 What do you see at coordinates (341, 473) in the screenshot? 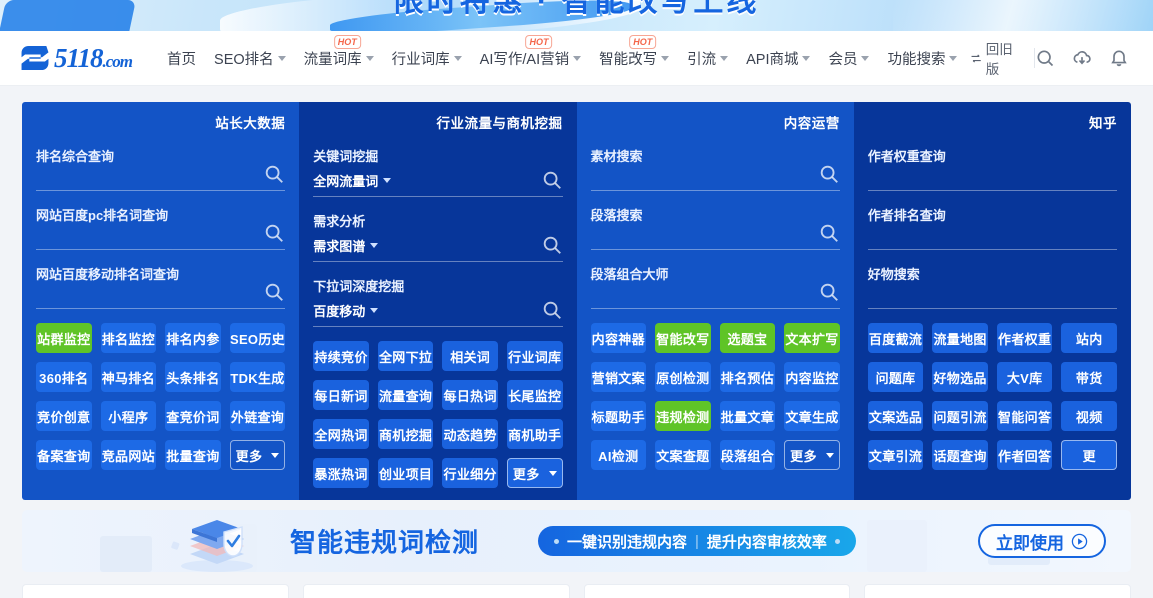
I see `tag-button: 暴涨热词` at bounding box center [341, 473].